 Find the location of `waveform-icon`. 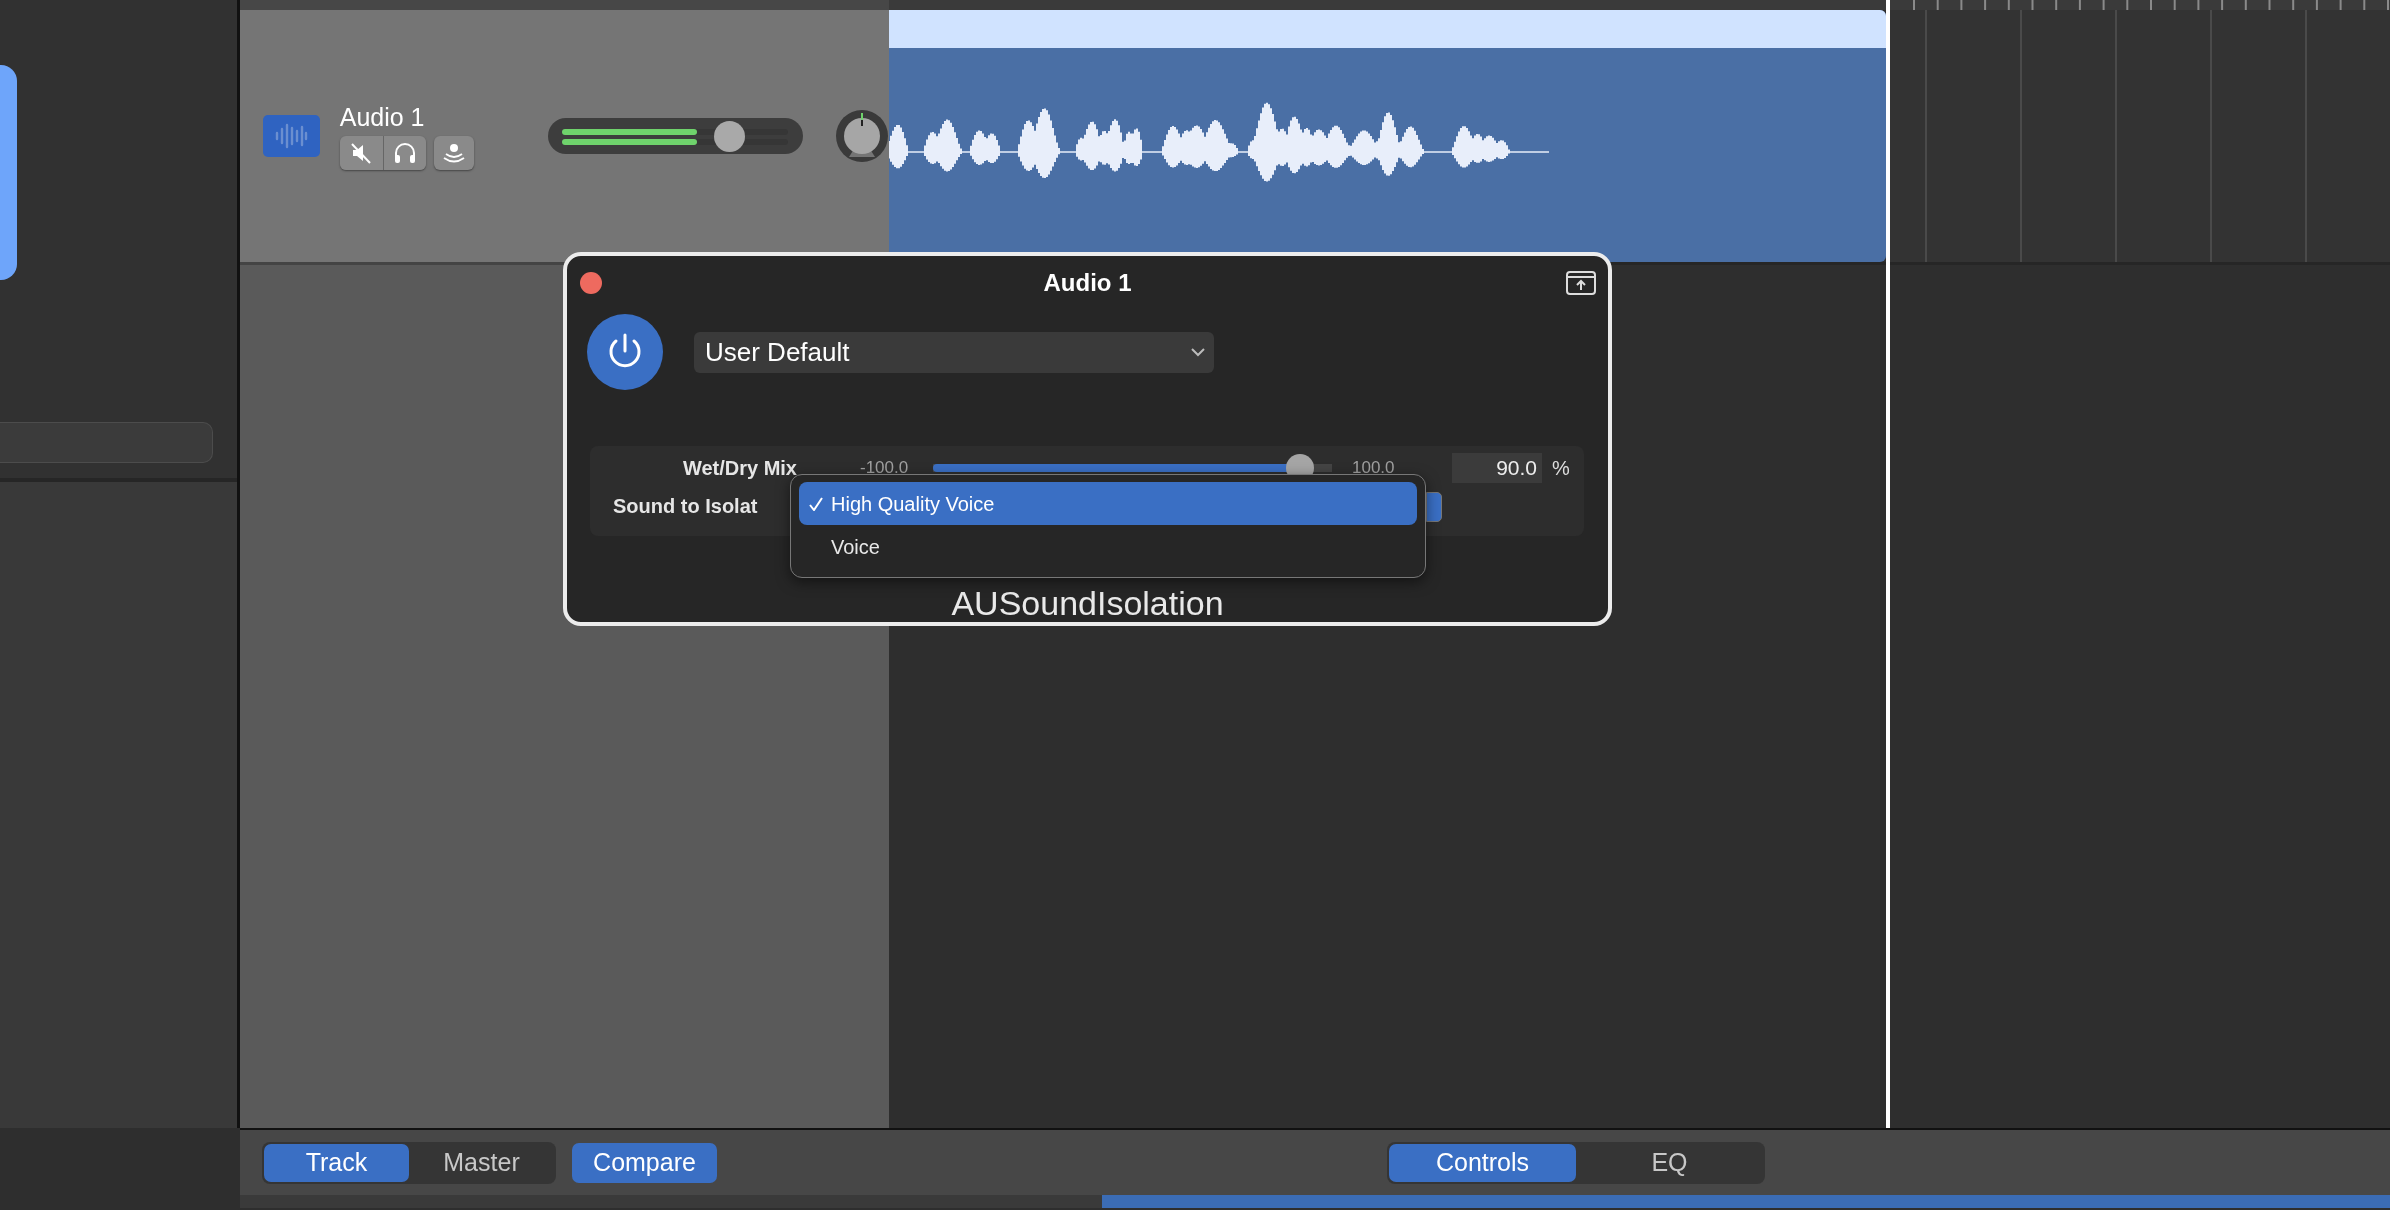

waveform-icon is located at coordinates (291, 136).